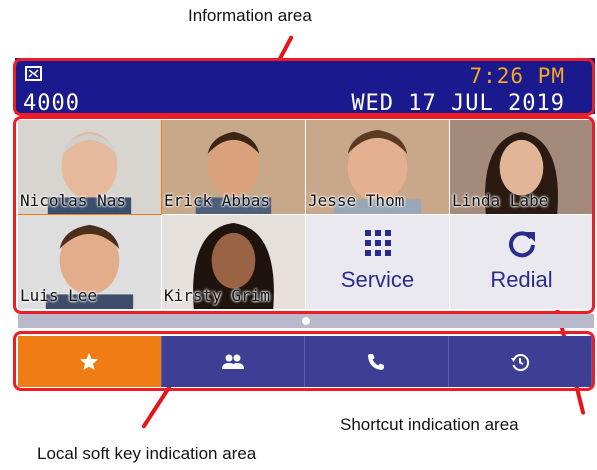  Describe the element at coordinates (90, 167) in the screenshot. I see `contact-tile-nicolas: Nicolas Nas` at that location.